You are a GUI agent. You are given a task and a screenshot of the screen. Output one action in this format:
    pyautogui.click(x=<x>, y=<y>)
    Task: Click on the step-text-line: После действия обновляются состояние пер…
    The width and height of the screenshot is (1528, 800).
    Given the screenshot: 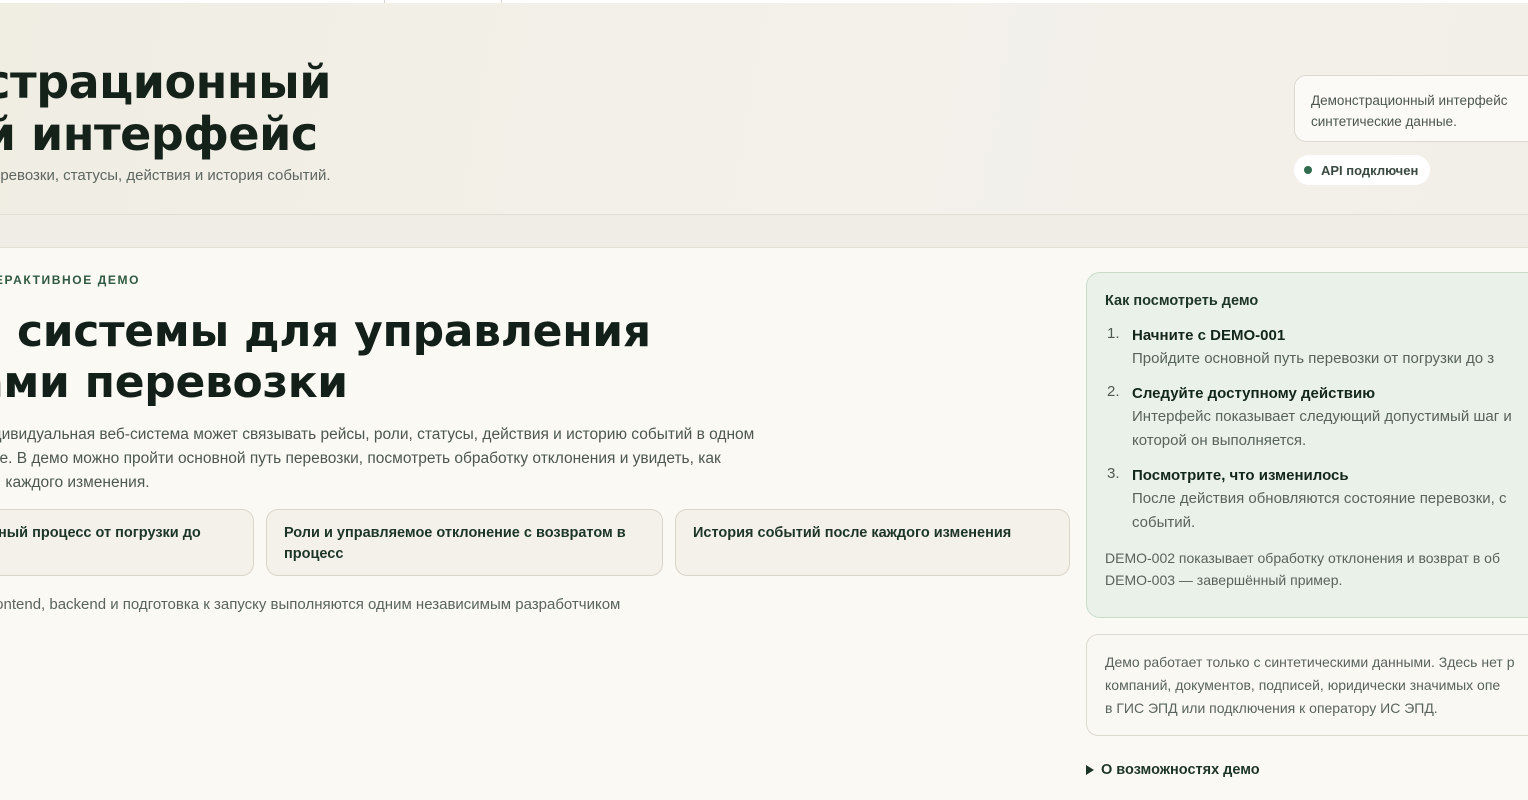 What is the action you would take?
    pyautogui.click(x=1319, y=498)
    